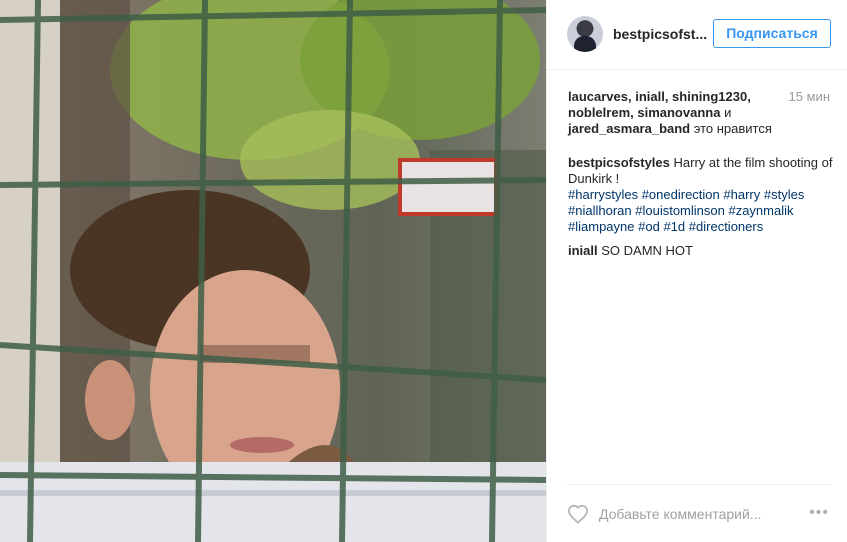 The height and width of the screenshot is (542, 847). What do you see at coordinates (578, 514) in the screenshot?
I see `heart-icon` at bounding box center [578, 514].